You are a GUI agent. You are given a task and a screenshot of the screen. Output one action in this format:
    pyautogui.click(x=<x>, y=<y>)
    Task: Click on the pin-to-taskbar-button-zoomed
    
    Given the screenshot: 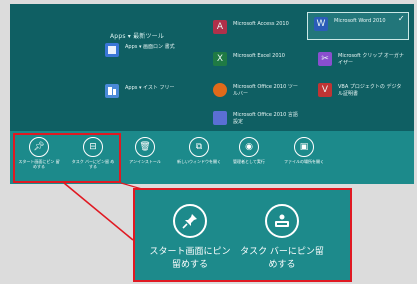 What is the action you would take?
    pyautogui.click(x=282, y=221)
    